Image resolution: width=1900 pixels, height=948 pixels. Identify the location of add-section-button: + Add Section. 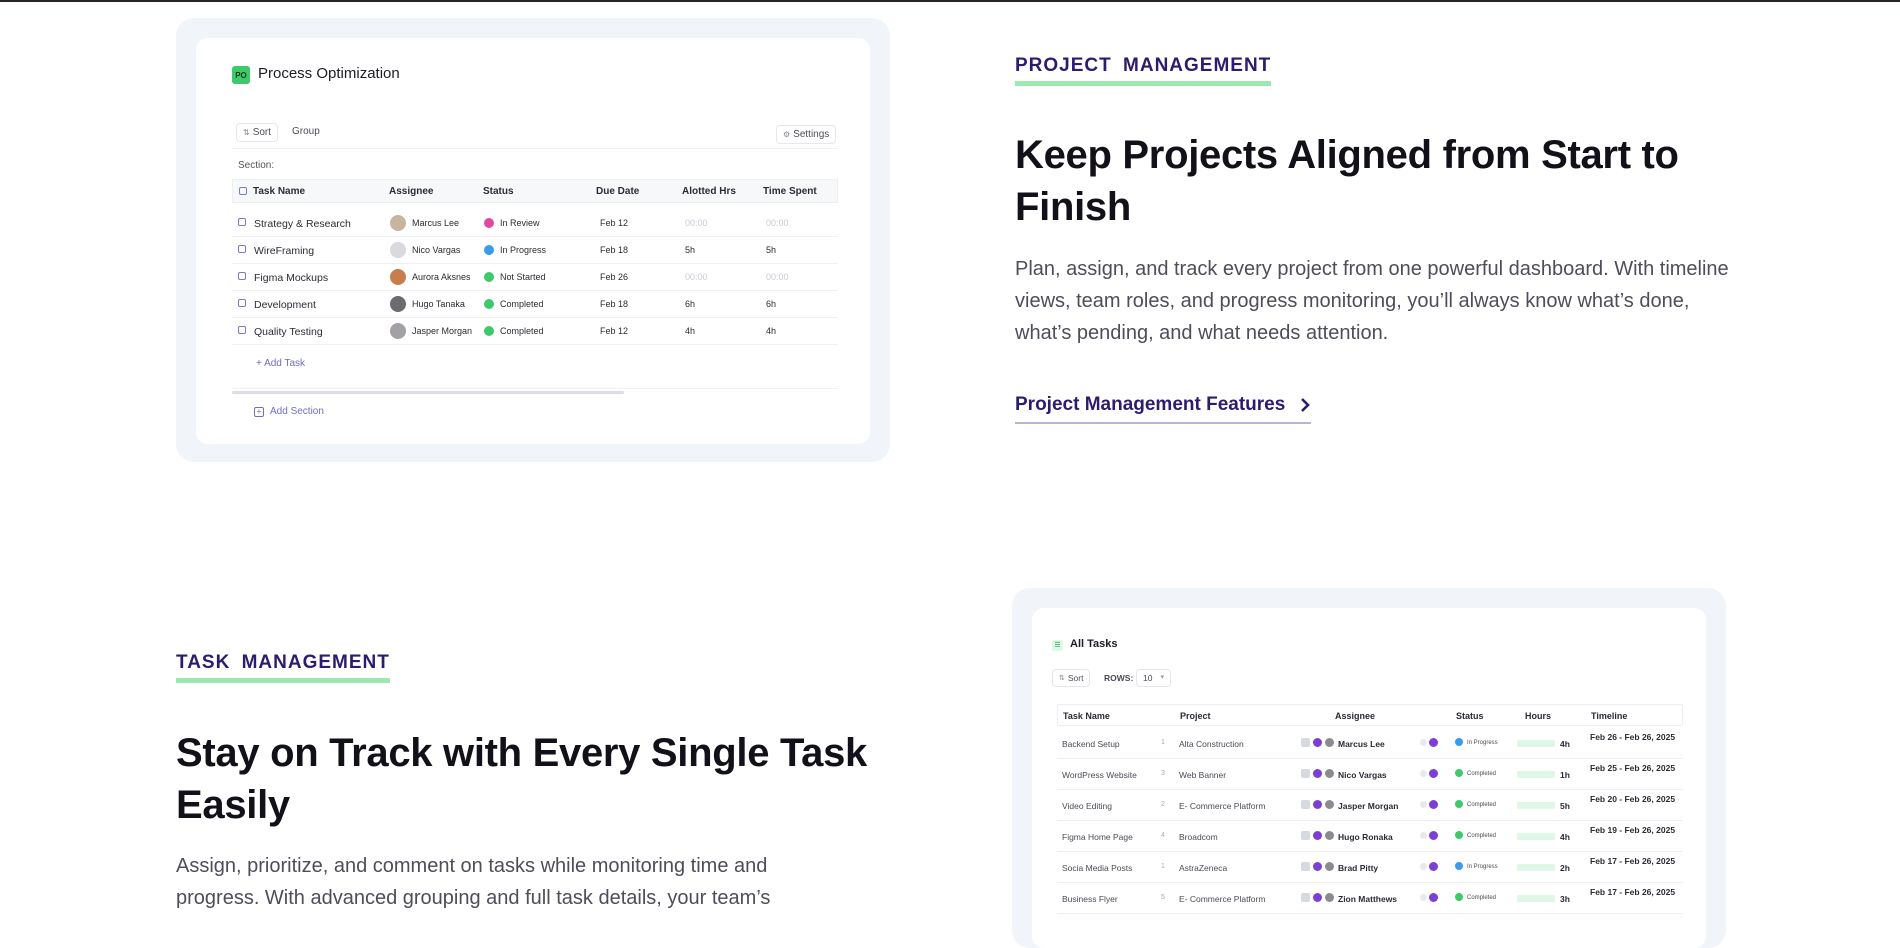
(289, 411).